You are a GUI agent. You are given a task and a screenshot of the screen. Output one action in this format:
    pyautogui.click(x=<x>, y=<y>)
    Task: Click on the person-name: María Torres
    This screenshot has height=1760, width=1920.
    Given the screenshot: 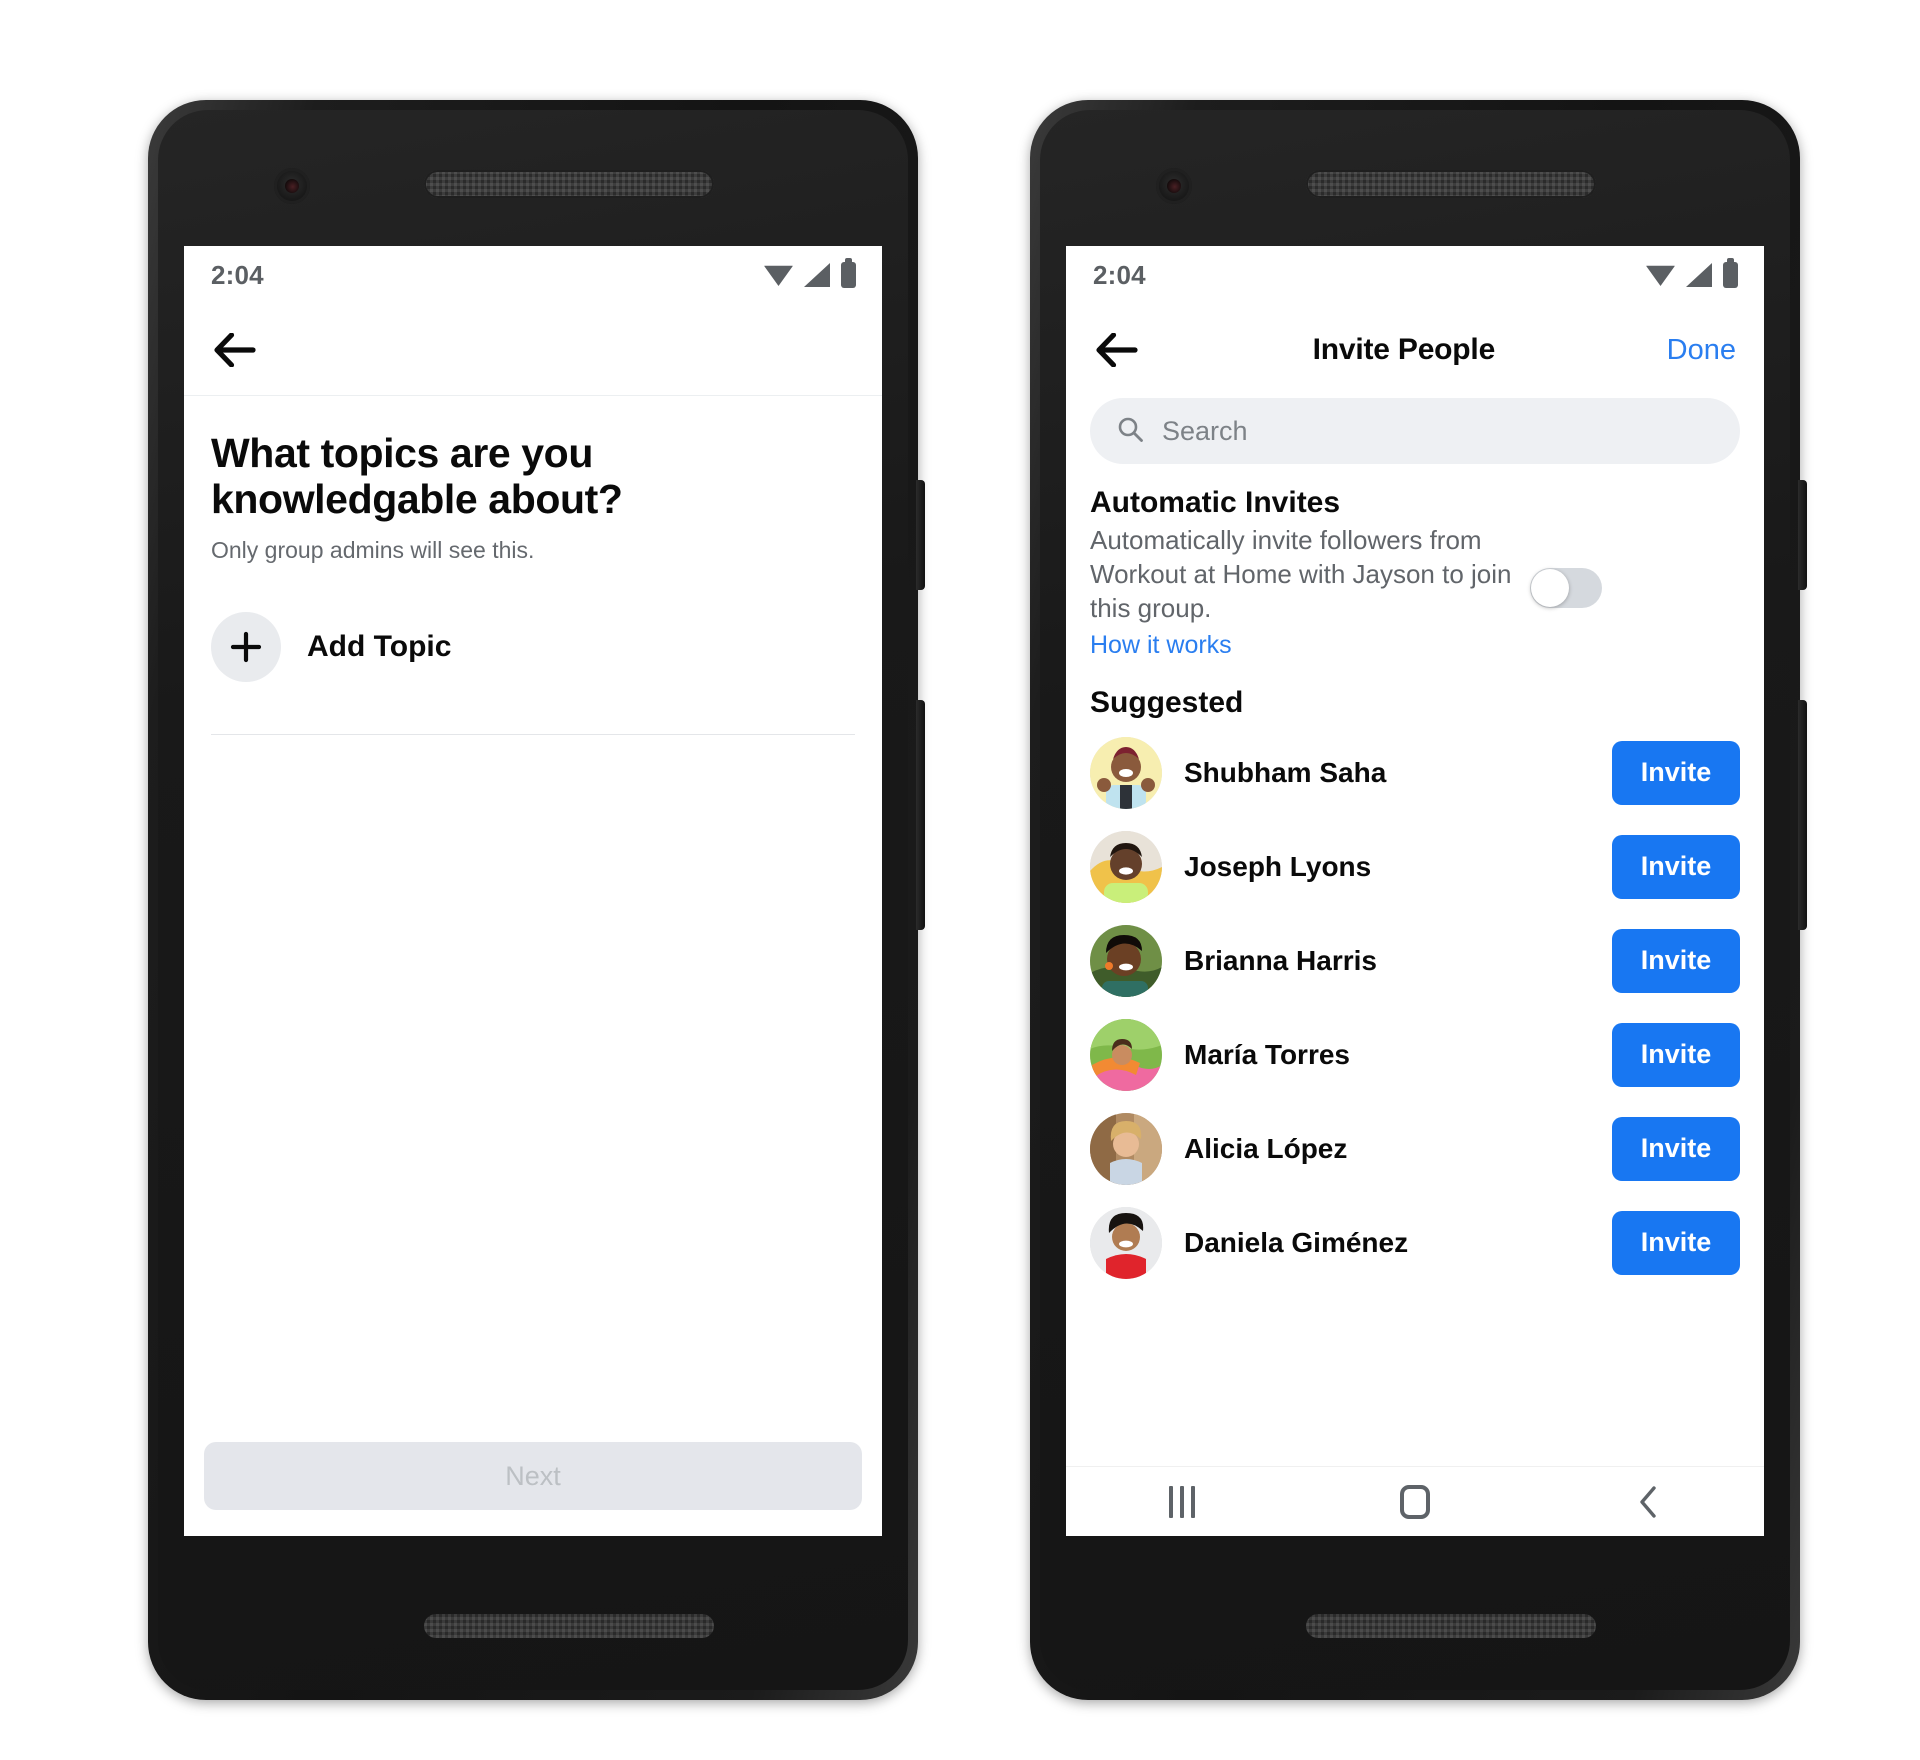 What is the action you would take?
    pyautogui.click(x=1267, y=1054)
    